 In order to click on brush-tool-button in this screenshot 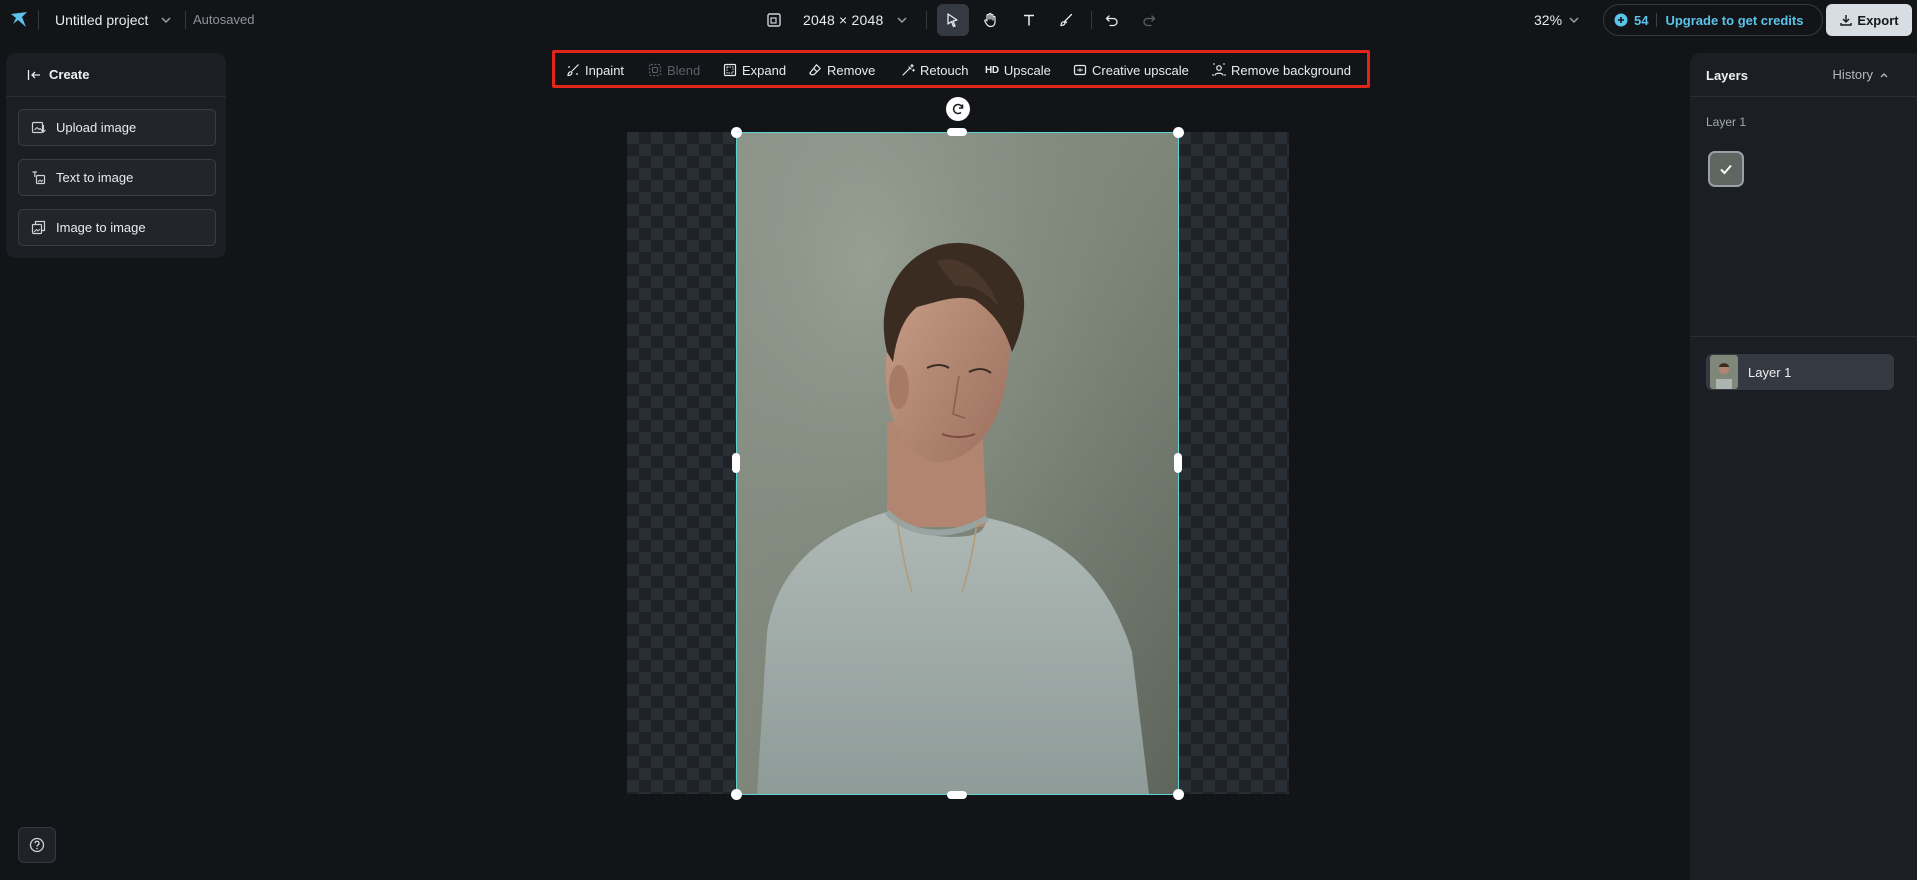, I will do `click(1066, 20)`.